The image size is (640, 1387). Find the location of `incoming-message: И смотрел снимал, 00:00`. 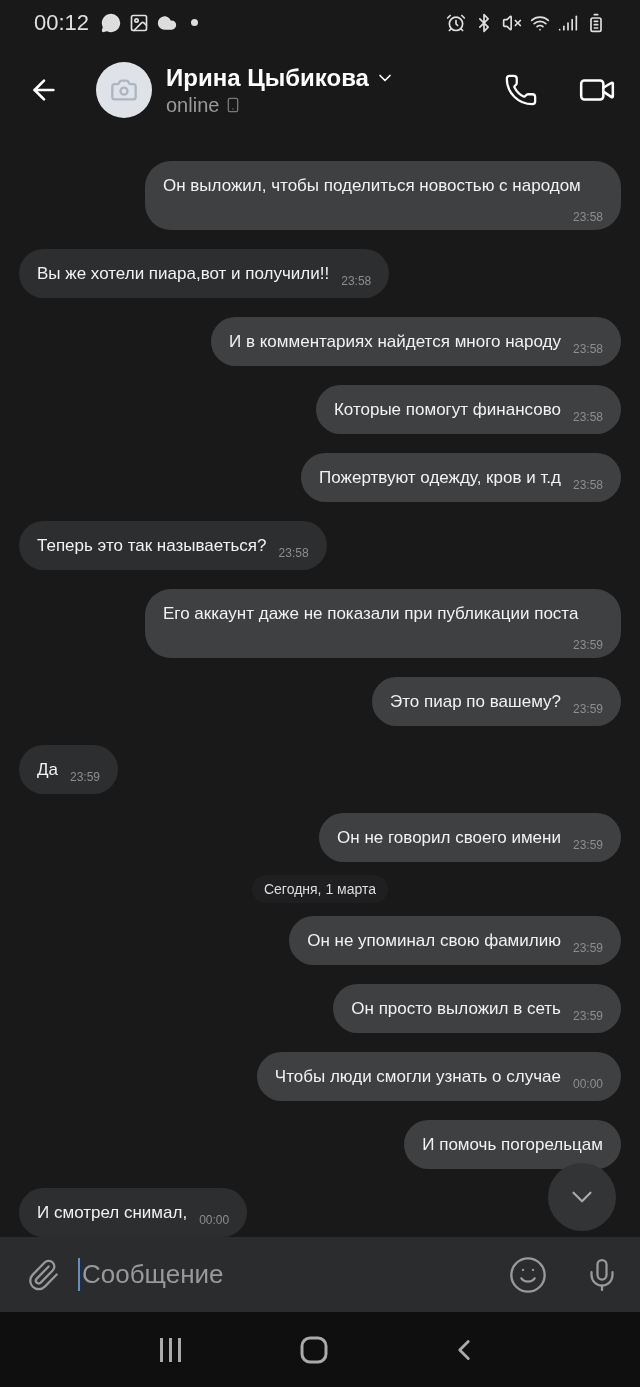

incoming-message: И смотрел снимал, 00:00 is located at coordinates (133, 1212).